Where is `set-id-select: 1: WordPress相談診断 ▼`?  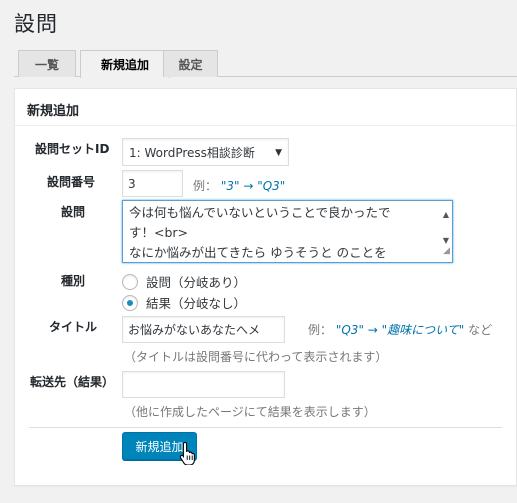 set-id-select: 1: WordPress相談診断 ▼ is located at coordinates (205, 152).